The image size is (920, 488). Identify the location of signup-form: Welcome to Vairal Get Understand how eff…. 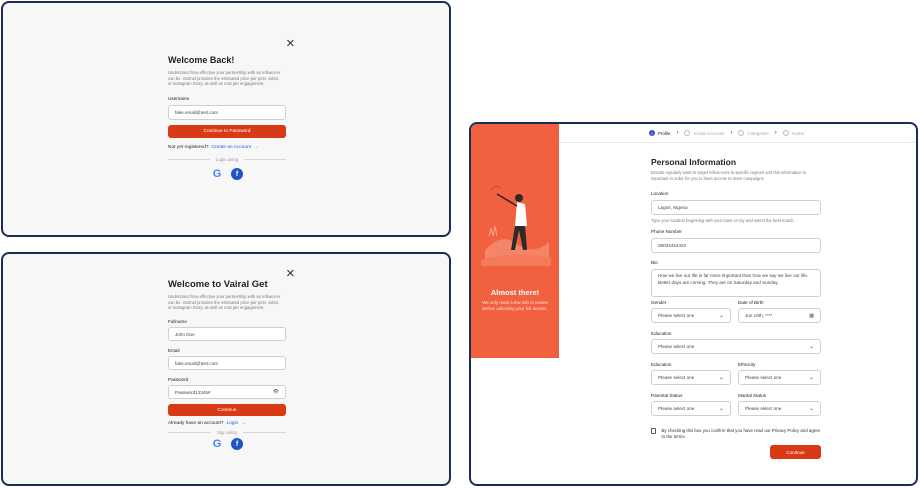
(227, 365).